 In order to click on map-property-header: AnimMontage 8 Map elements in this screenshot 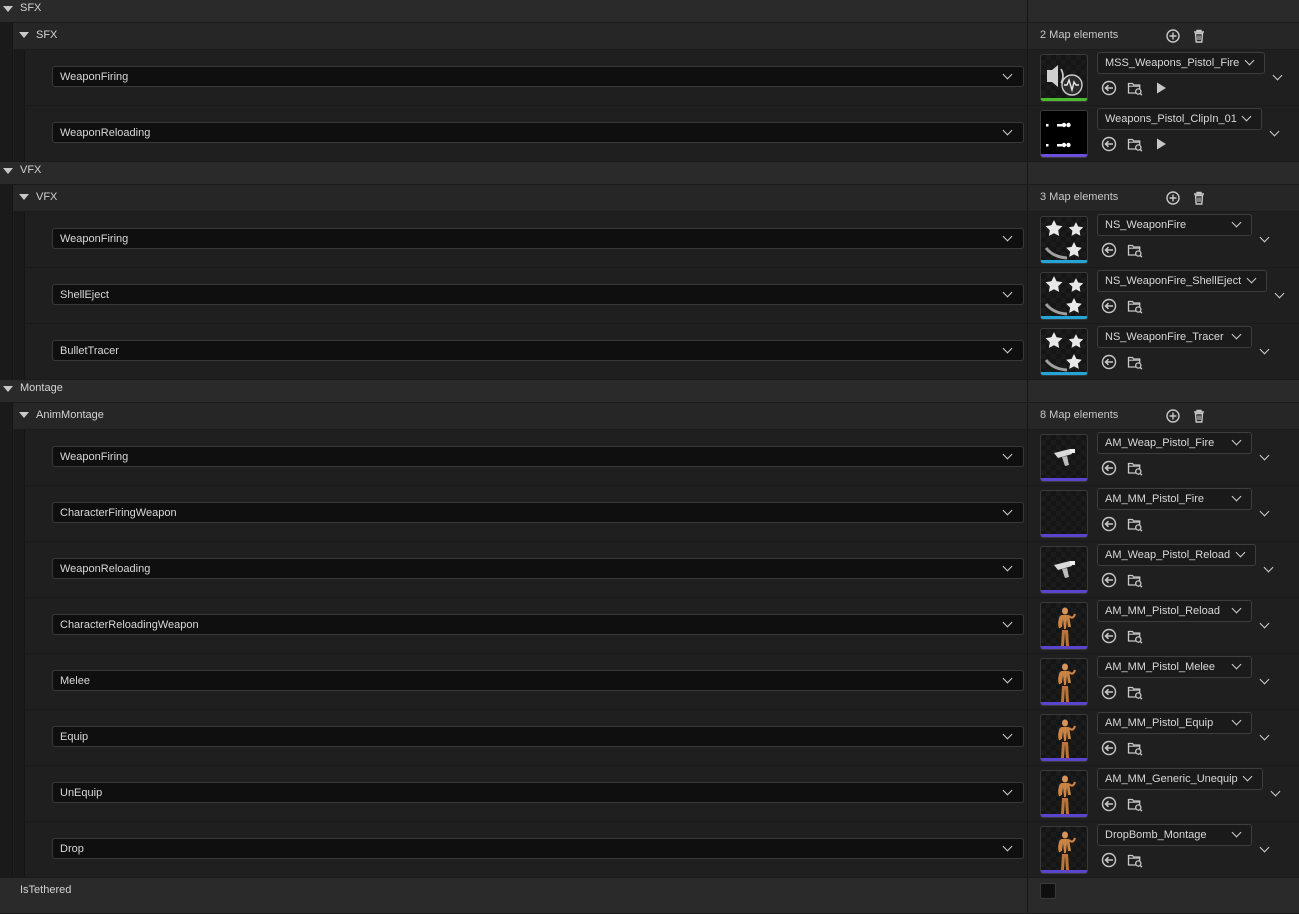, I will do `click(649, 416)`.